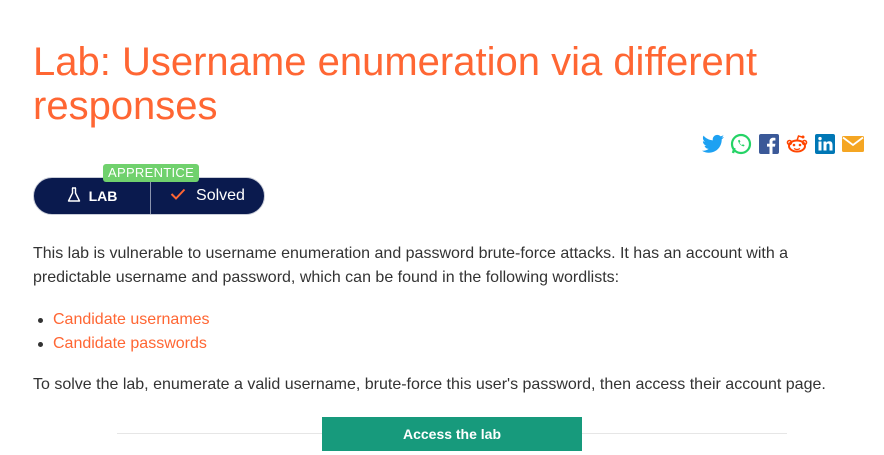 This screenshot has width=884, height=455. I want to click on solved-status: Solved, so click(207, 196).